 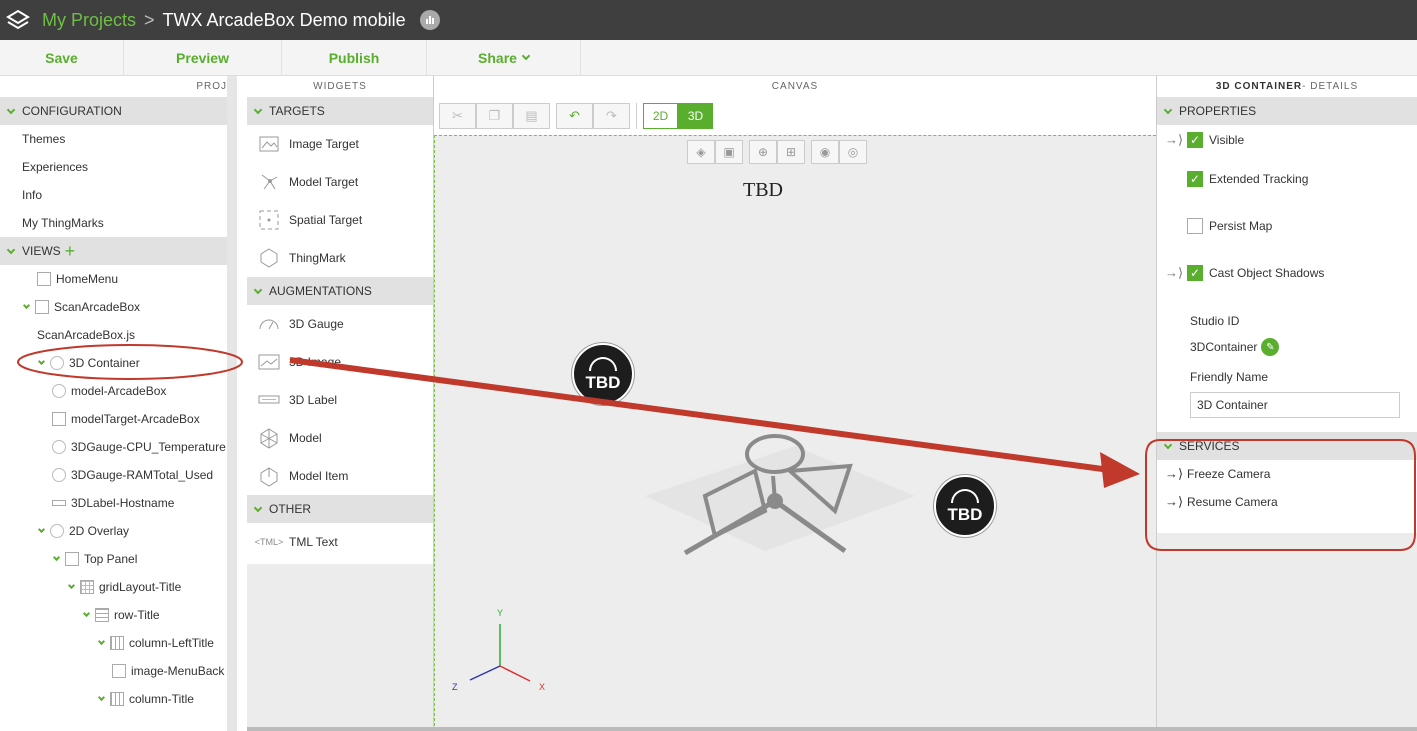 I want to click on mode-3d-button: 3D, so click(x=695, y=116).